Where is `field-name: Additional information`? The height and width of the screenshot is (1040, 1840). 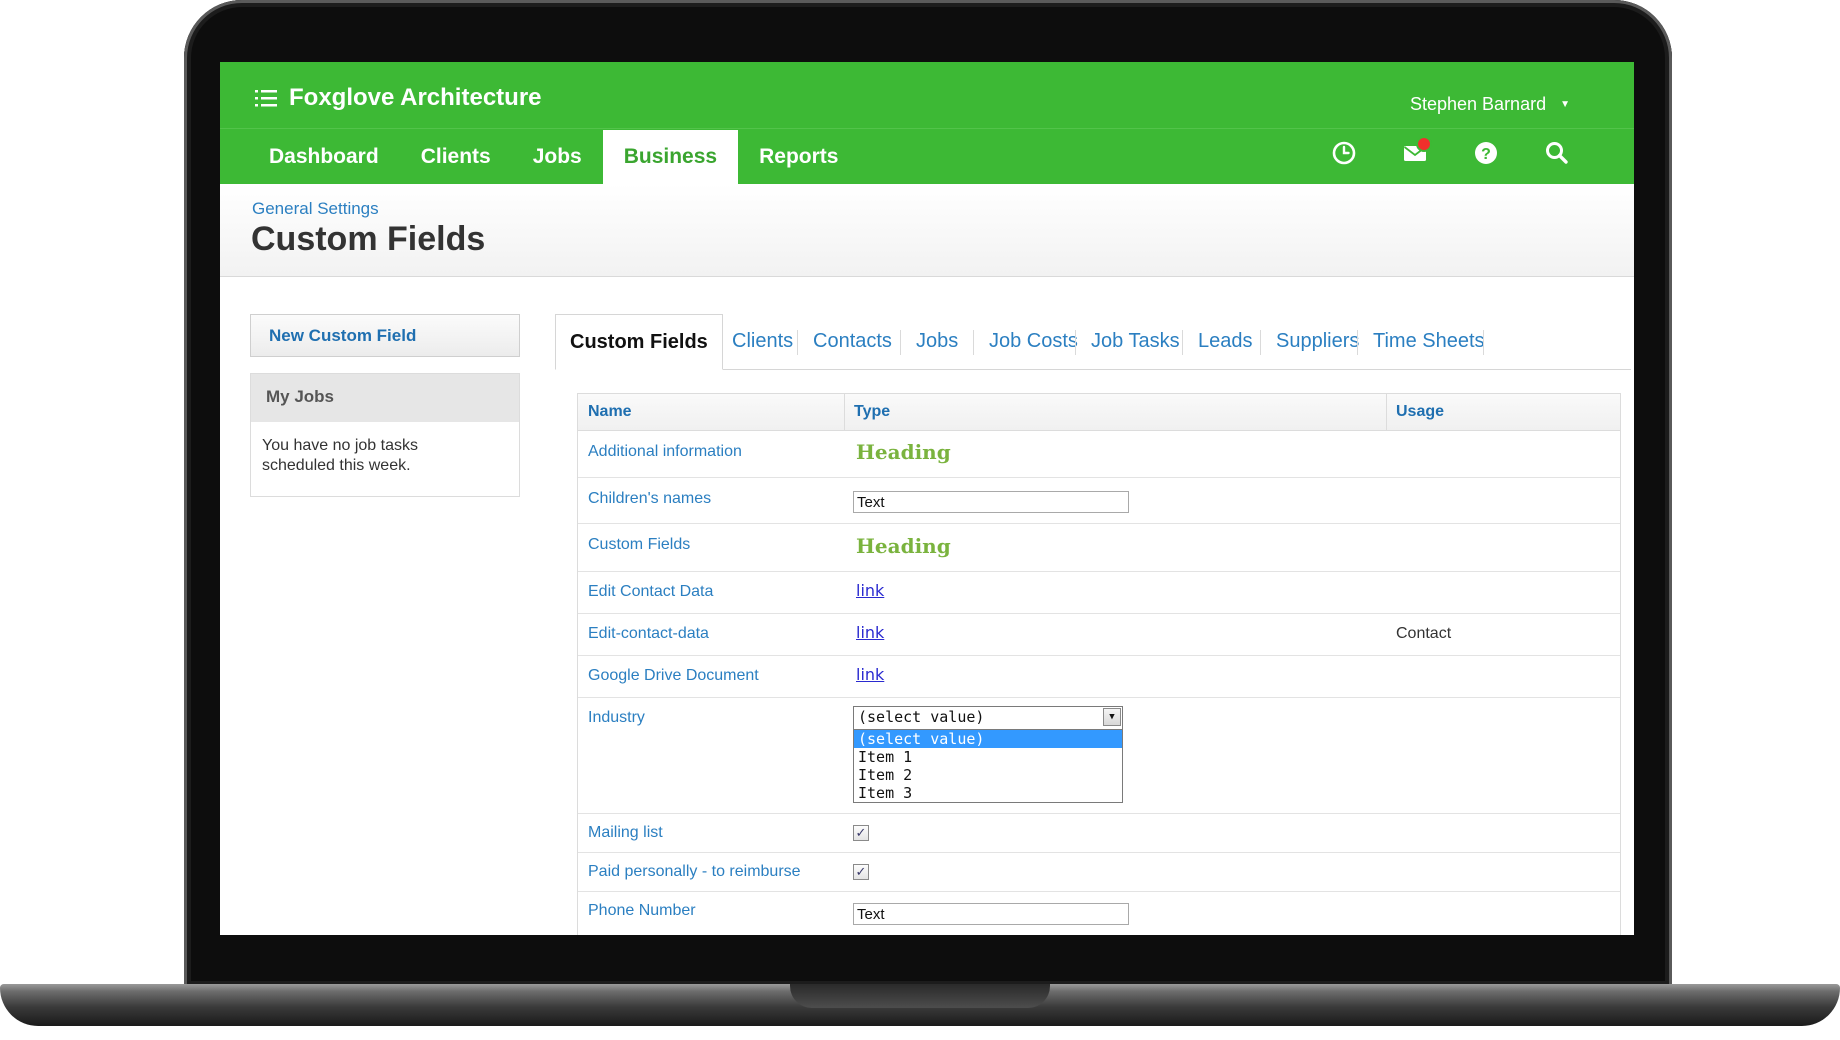
field-name: Additional information is located at coordinates (665, 452).